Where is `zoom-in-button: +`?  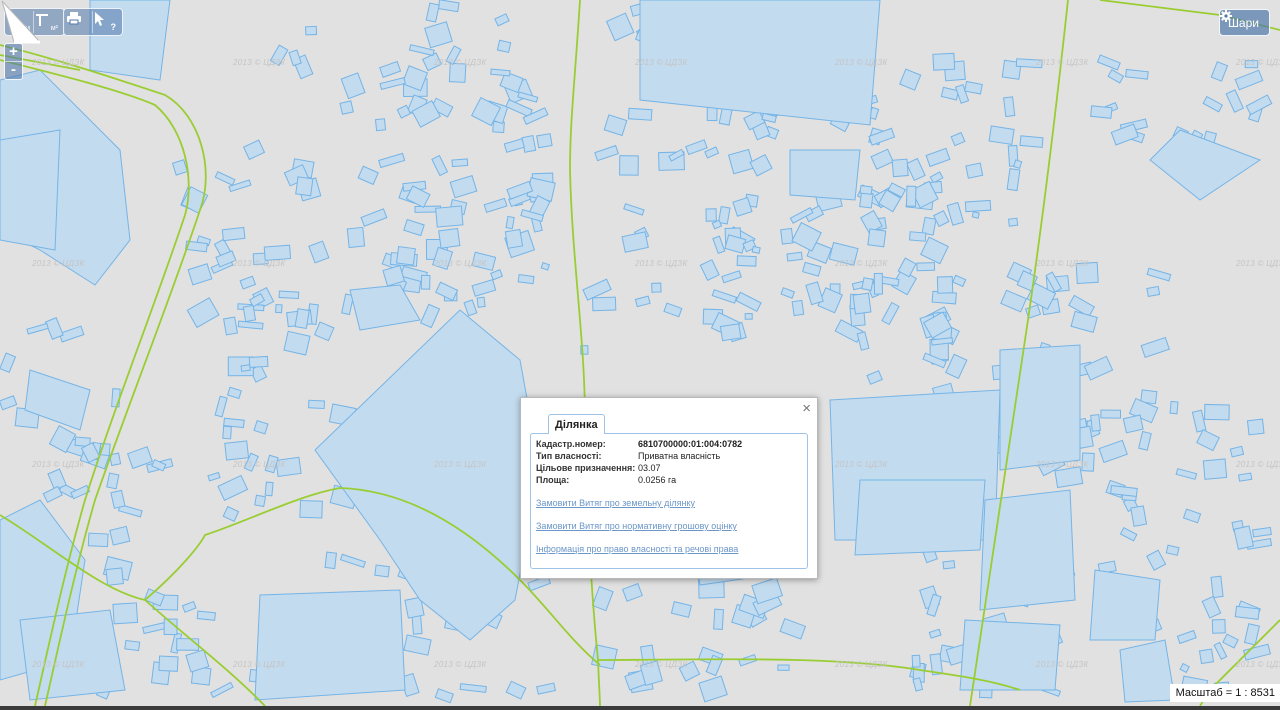
zoom-in-button: + is located at coordinates (13, 52).